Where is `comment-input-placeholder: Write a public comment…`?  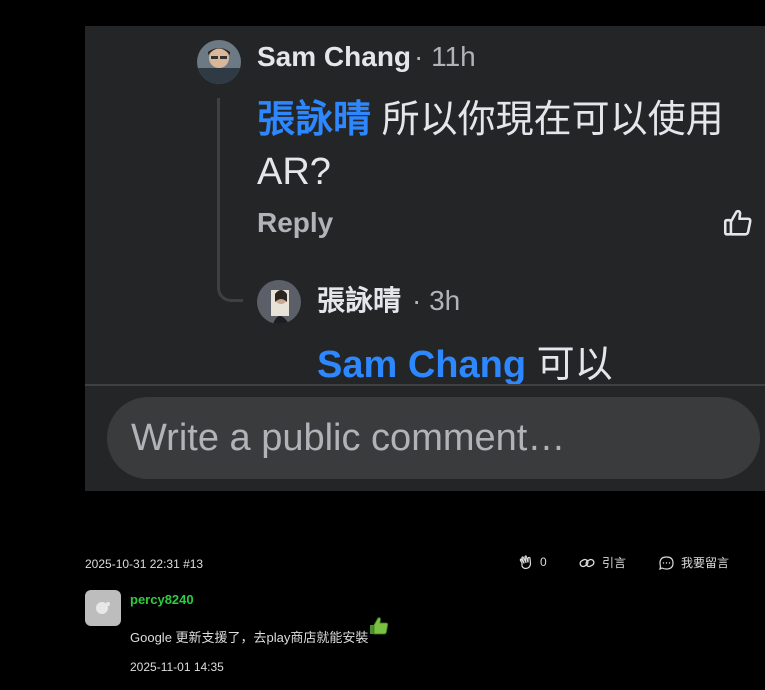
comment-input-placeholder: Write a public comment… is located at coordinates (348, 438).